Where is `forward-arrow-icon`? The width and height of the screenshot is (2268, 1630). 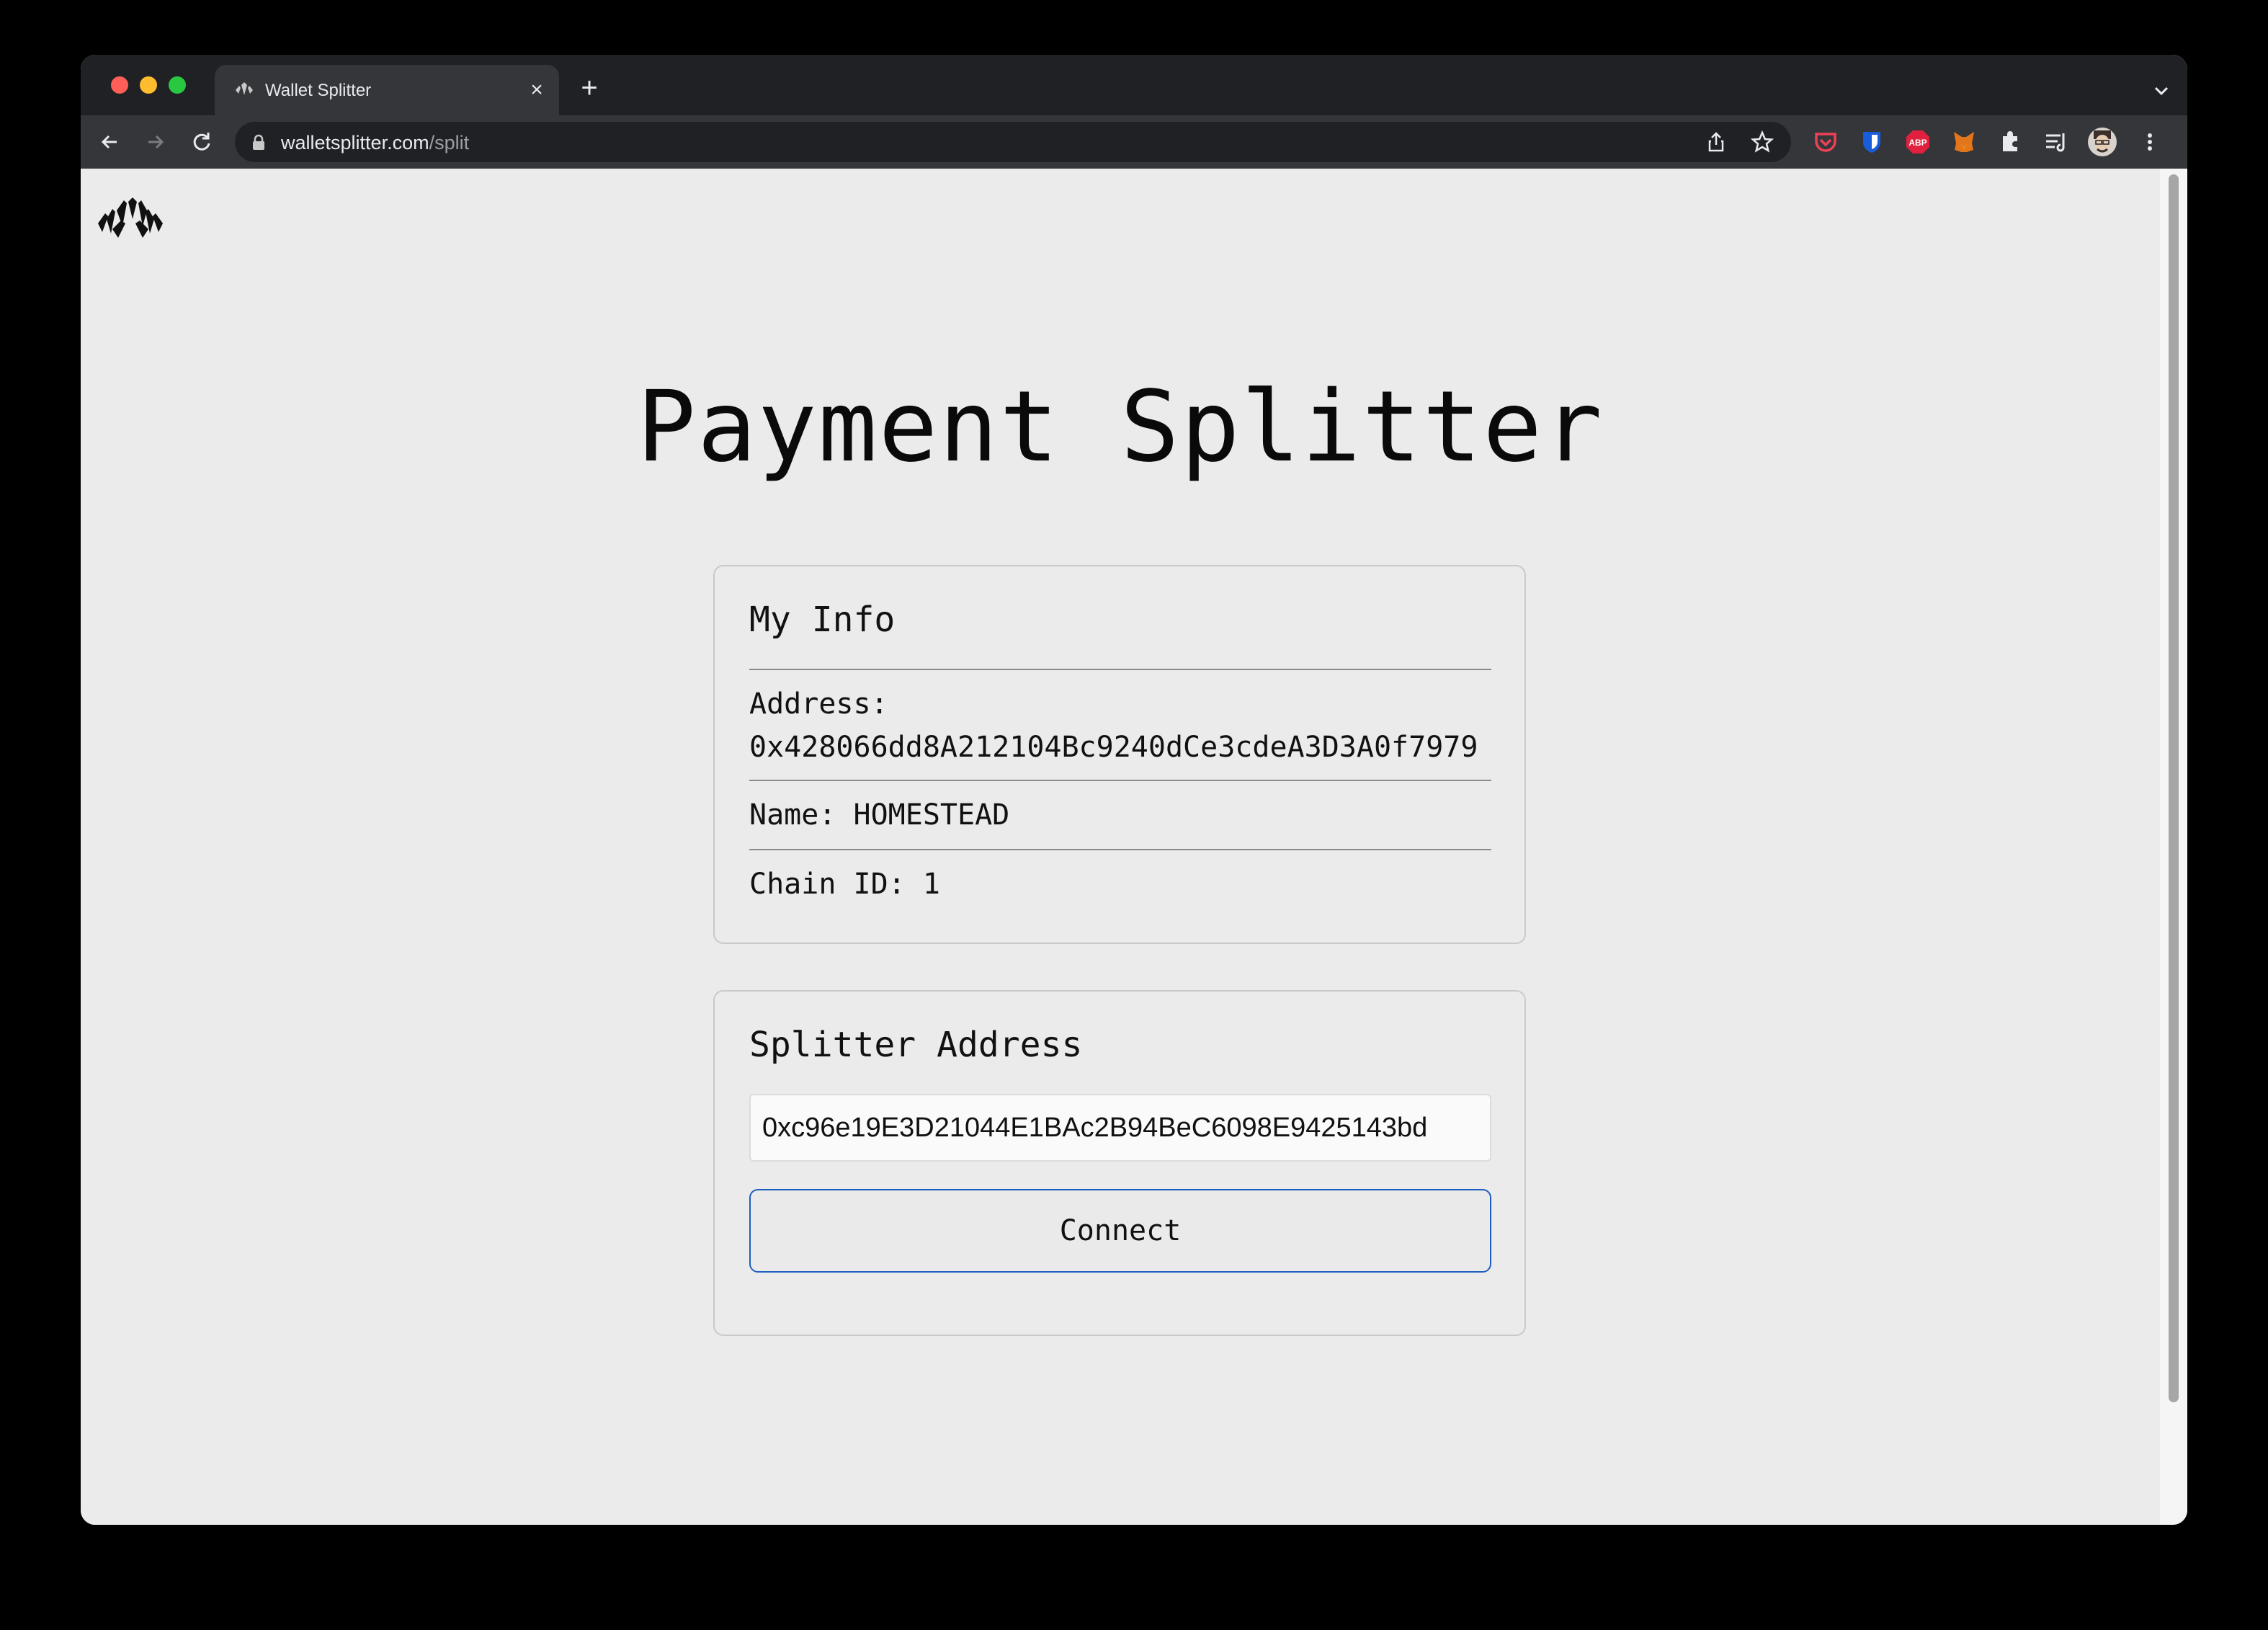
forward-arrow-icon is located at coordinates (155, 142).